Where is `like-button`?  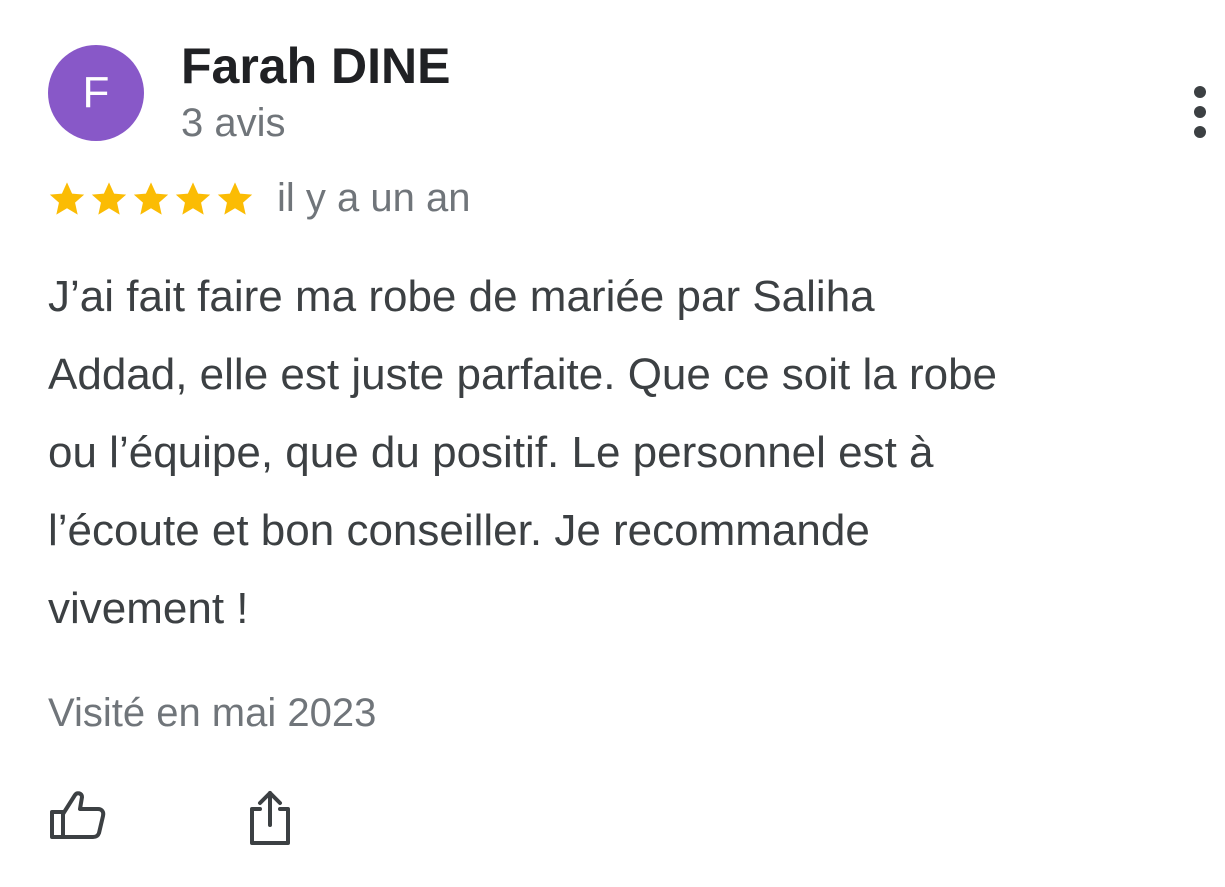
like-button is located at coordinates (78, 817).